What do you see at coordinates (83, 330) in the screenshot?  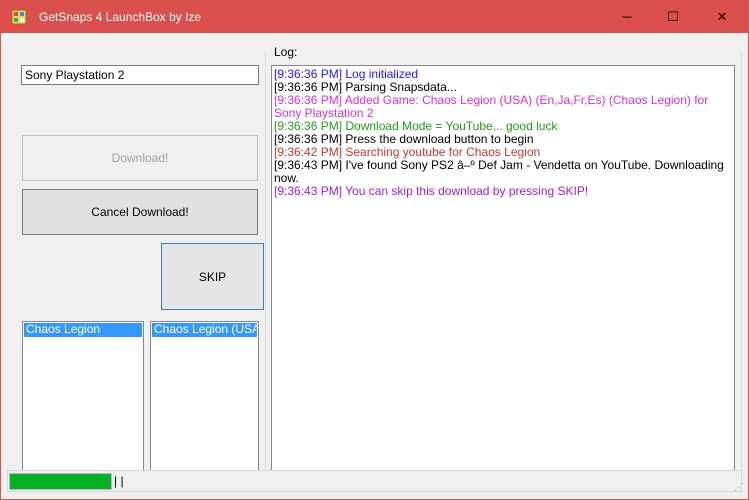 I see `list-item: Chaos Legion` at bounding box center [83, 330].